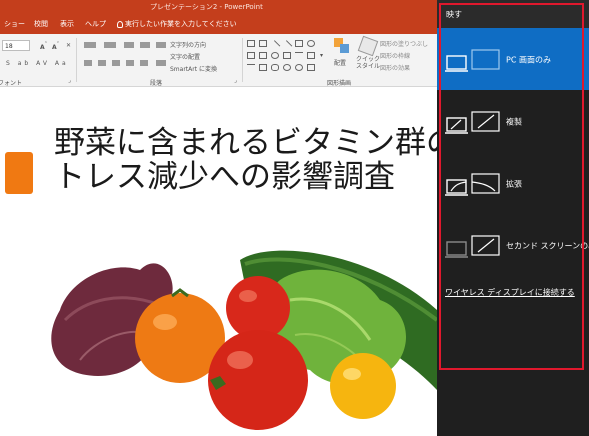 The image size is (589, 436). Describe the element at coordinates (161, 45) in the screenshot. I see `line-spacing-icon` at that location.